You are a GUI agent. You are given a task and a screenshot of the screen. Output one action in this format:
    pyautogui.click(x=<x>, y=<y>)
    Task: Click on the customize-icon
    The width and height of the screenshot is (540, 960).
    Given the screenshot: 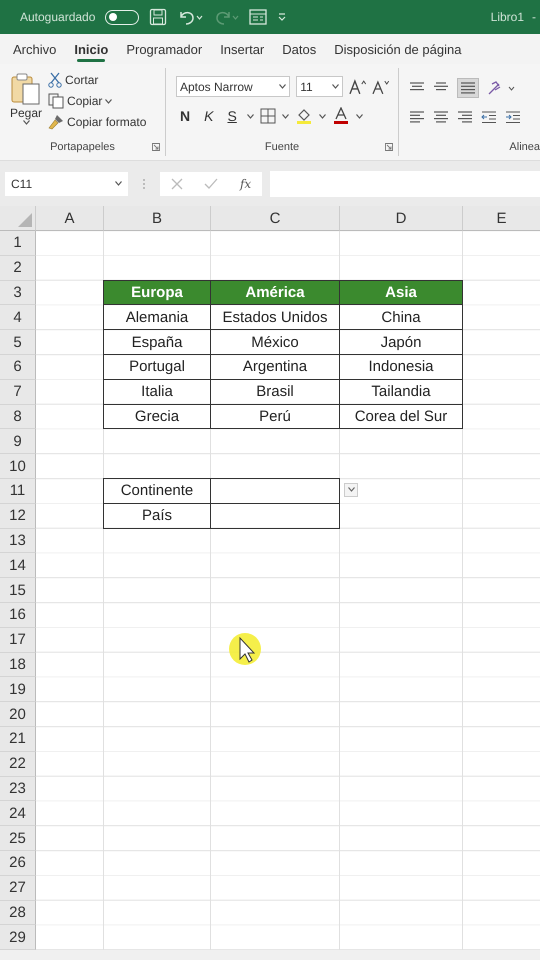 What is the action you would take?
    pyautogui.click(x=282, y=17)
    